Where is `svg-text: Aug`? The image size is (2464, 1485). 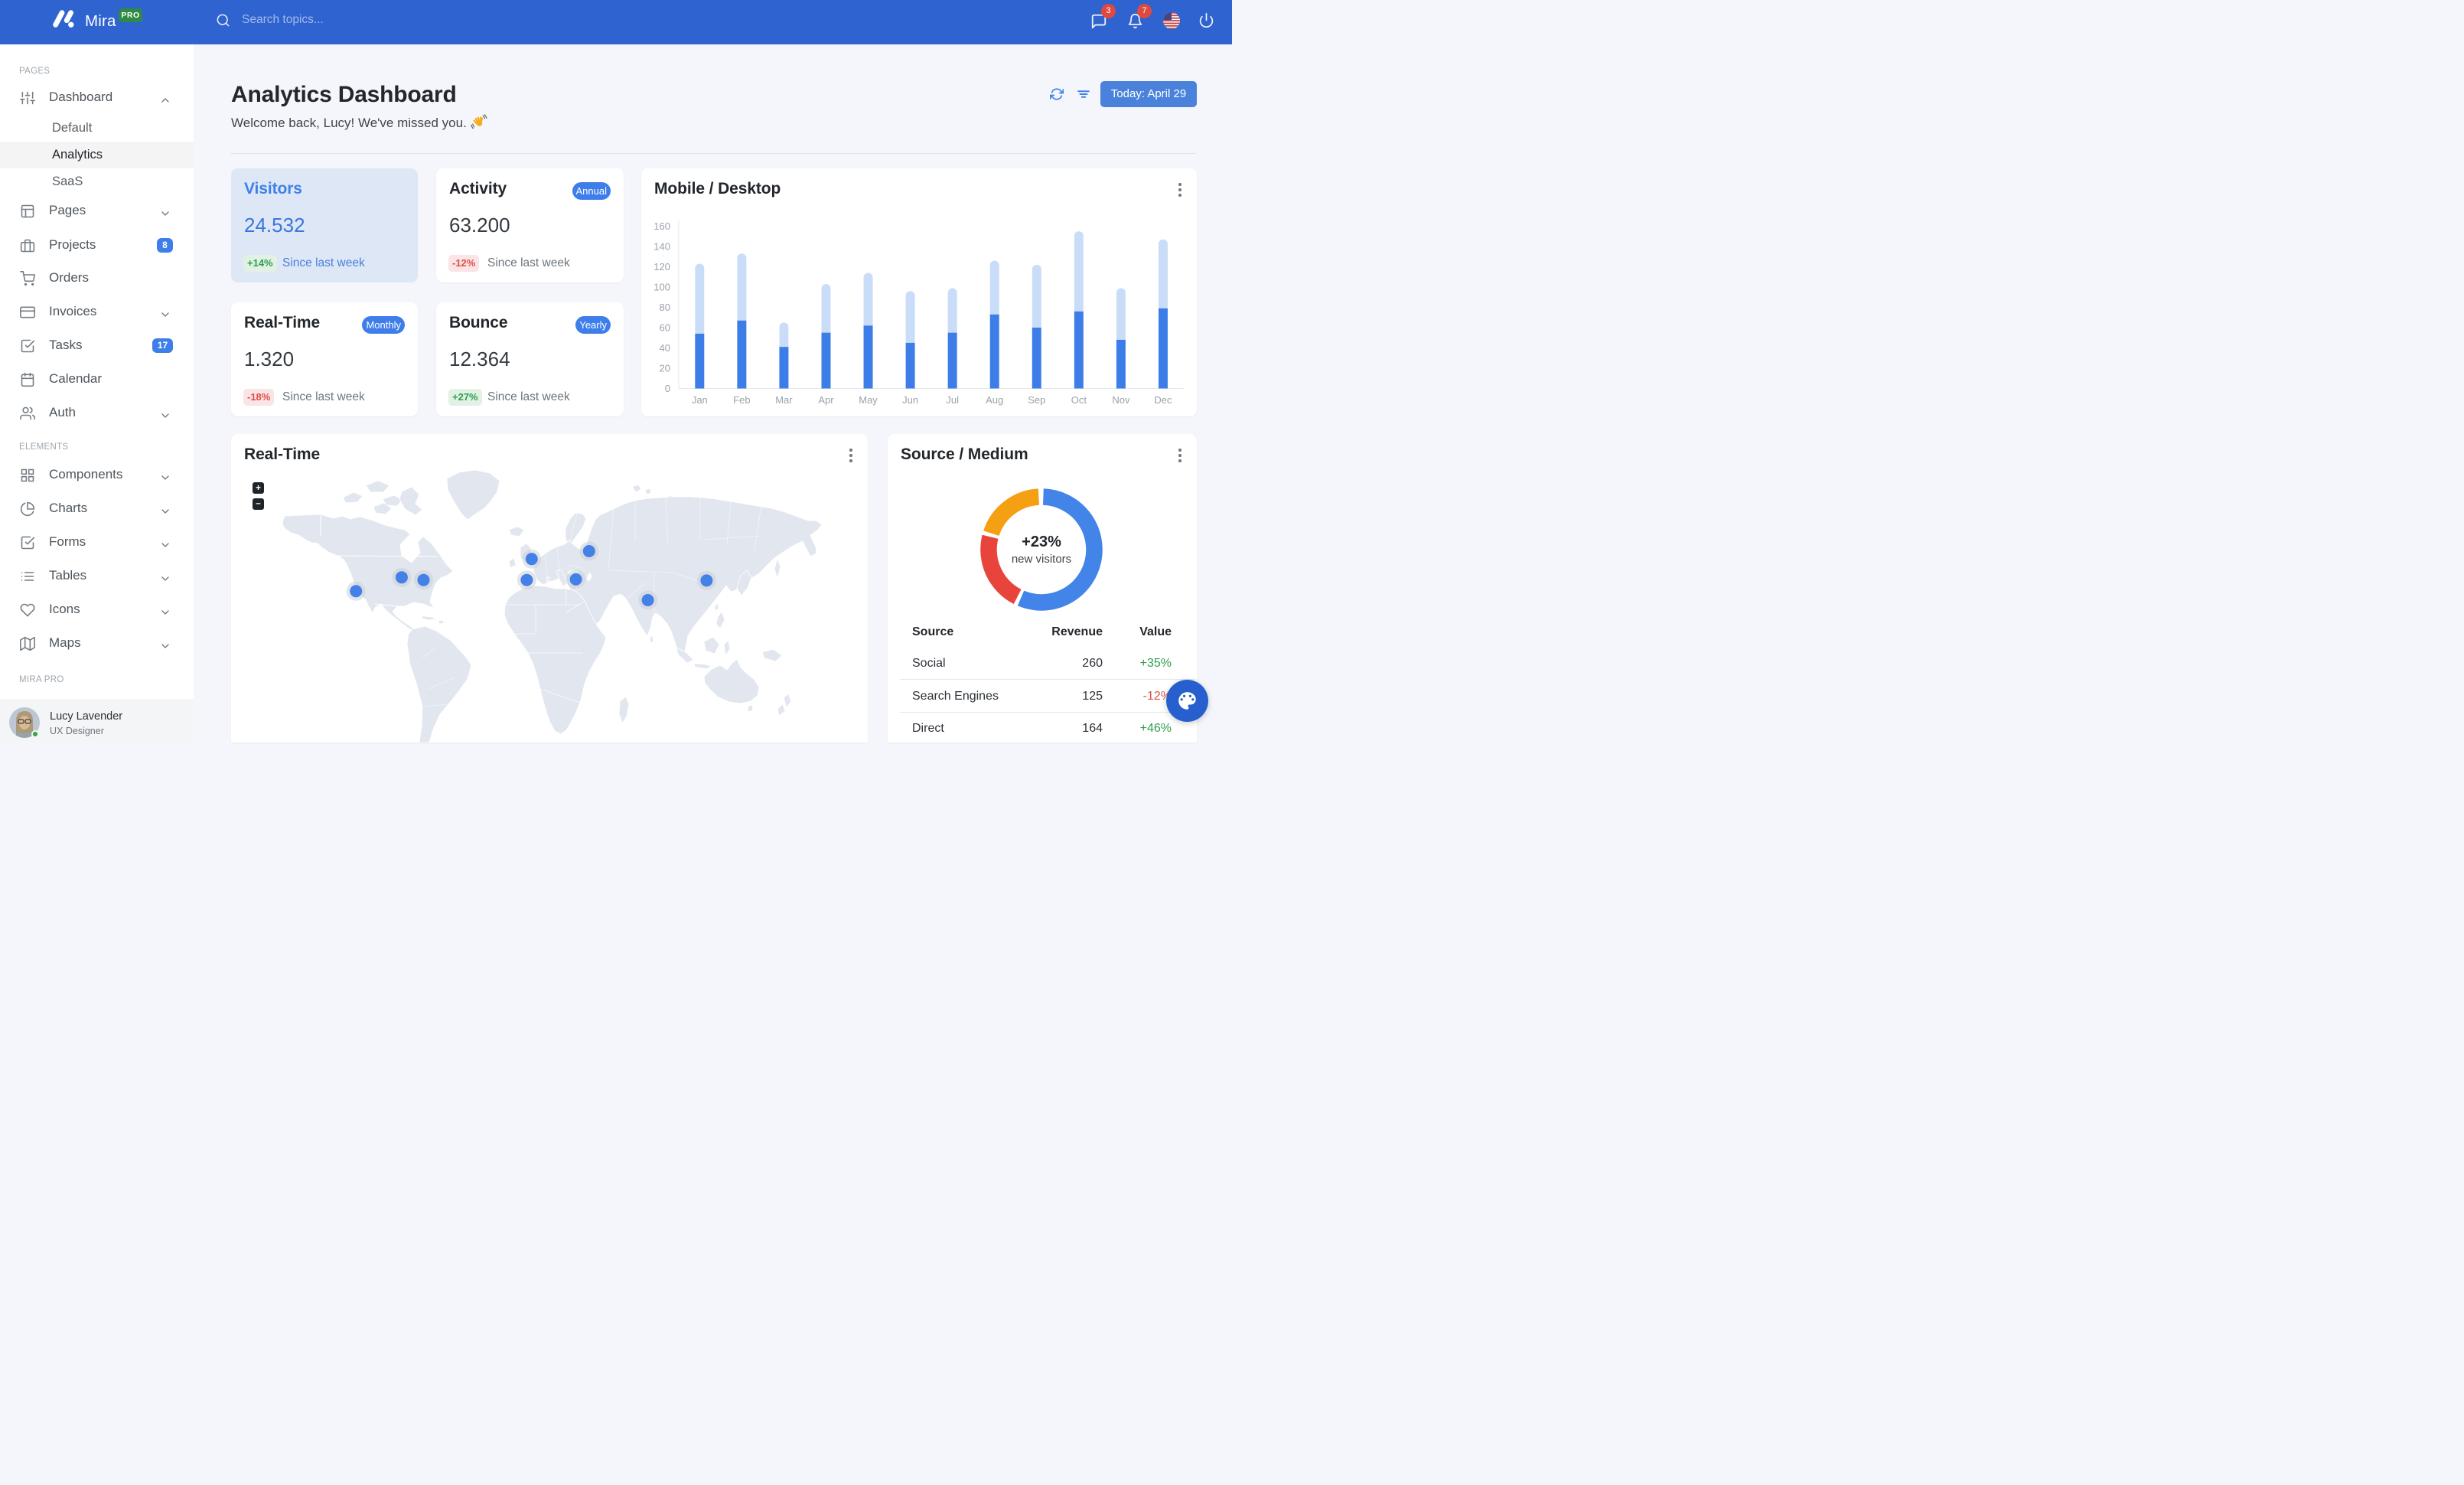
svg-text: Aug is located at coordinates (995, 400).